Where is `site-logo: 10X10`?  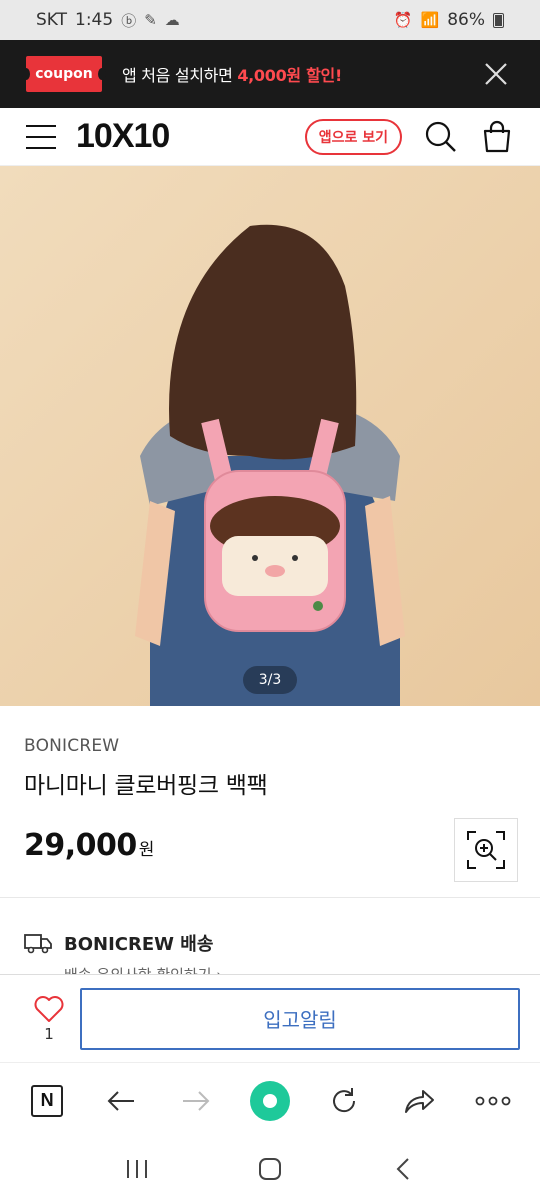
site-logo: 10X10 is located at coordinates (123, 136).